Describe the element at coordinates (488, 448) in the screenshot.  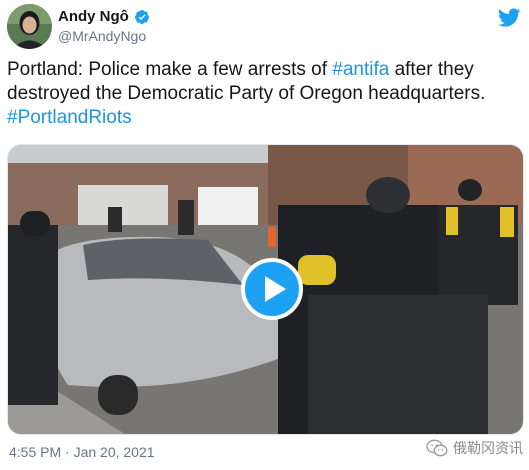
I see `watermark-text: 俄勒冈资讯` at that location.